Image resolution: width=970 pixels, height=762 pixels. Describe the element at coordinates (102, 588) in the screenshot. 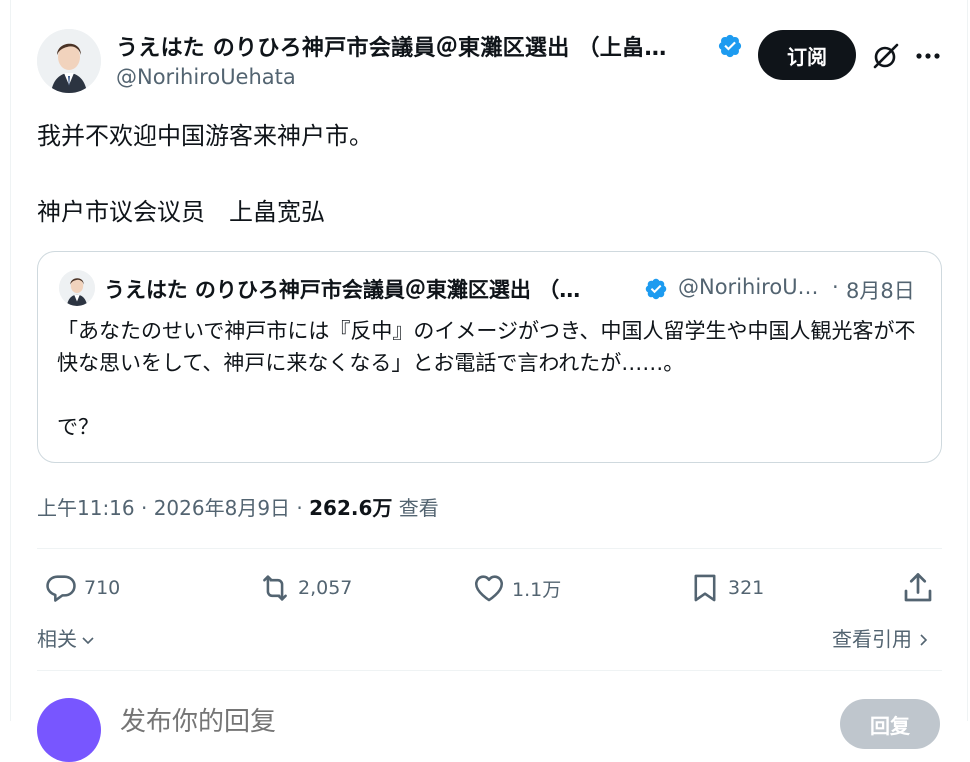

I see `reply-count: 710` at that location.